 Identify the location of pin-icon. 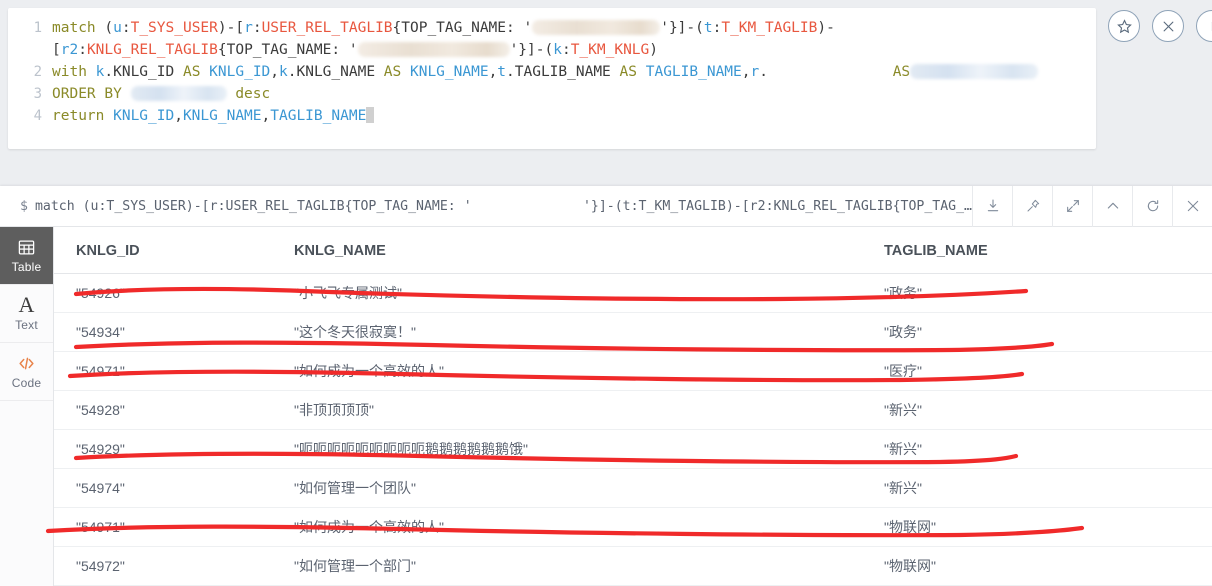
(1032, 206).